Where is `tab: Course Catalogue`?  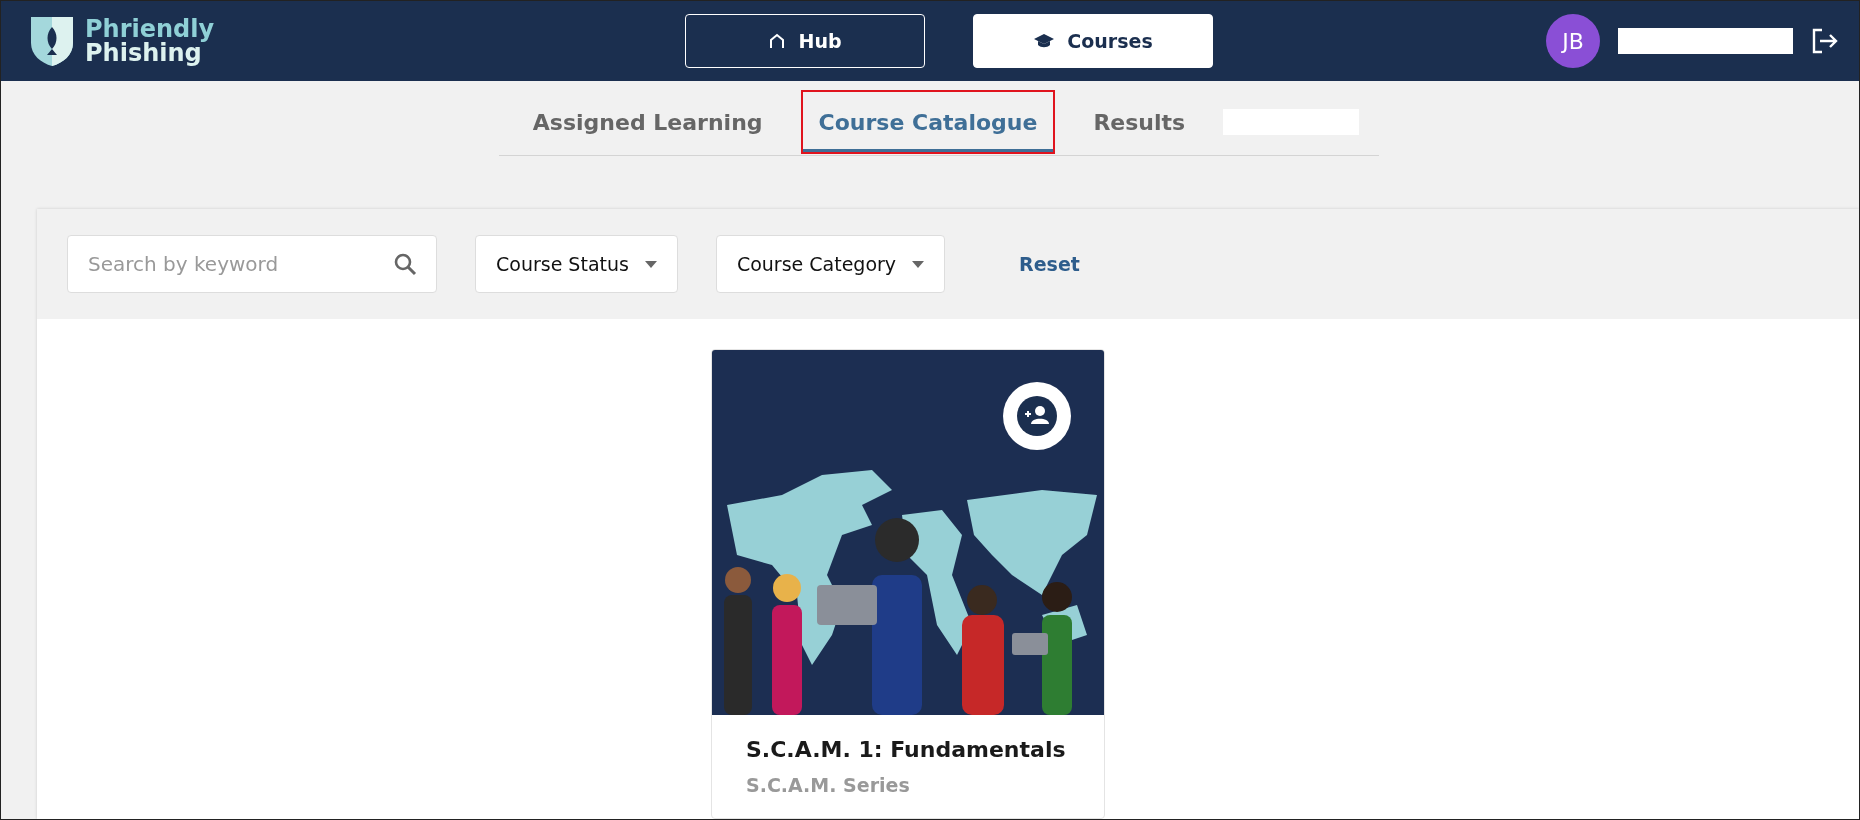 tab: Course Catalogue is located at coordinates (928, 122).